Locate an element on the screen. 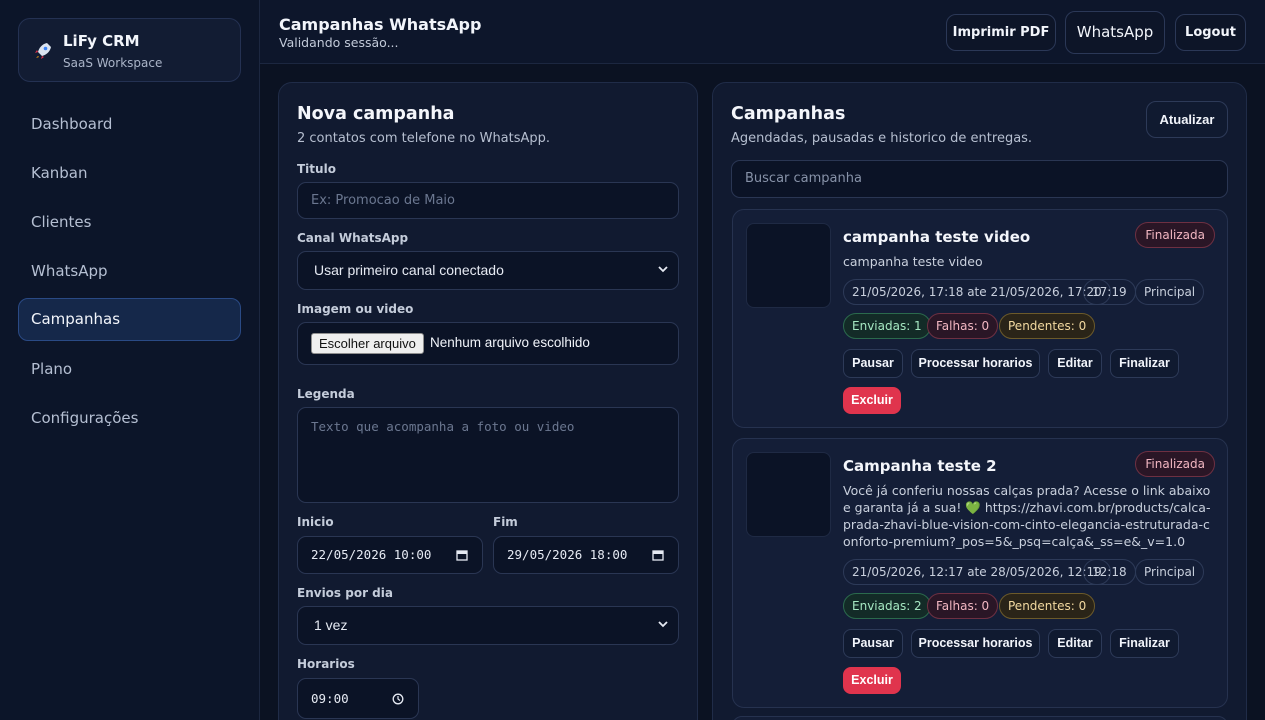  title-placeholder: Ex: Promocao de Maio is located at coordinates (383, 200).